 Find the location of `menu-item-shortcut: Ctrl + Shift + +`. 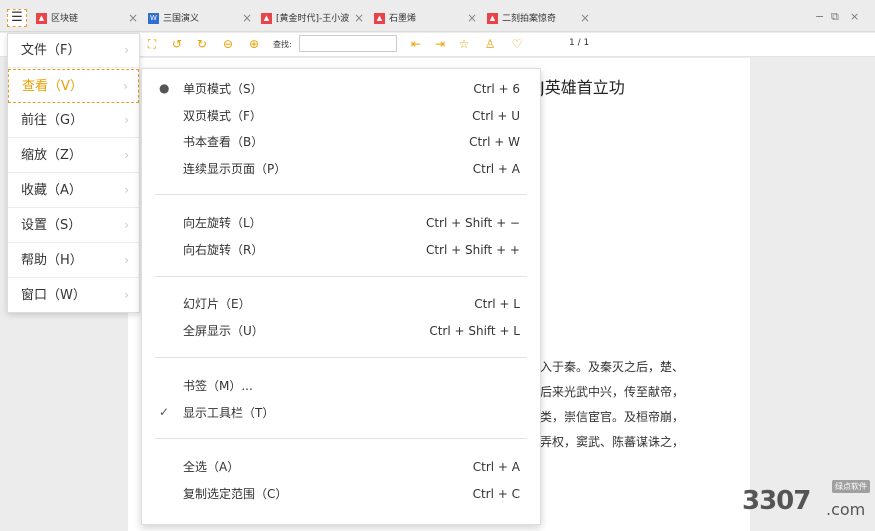

menu-item-shortcut: Ctrl + Shift + + is located at coordinates (472, 250).